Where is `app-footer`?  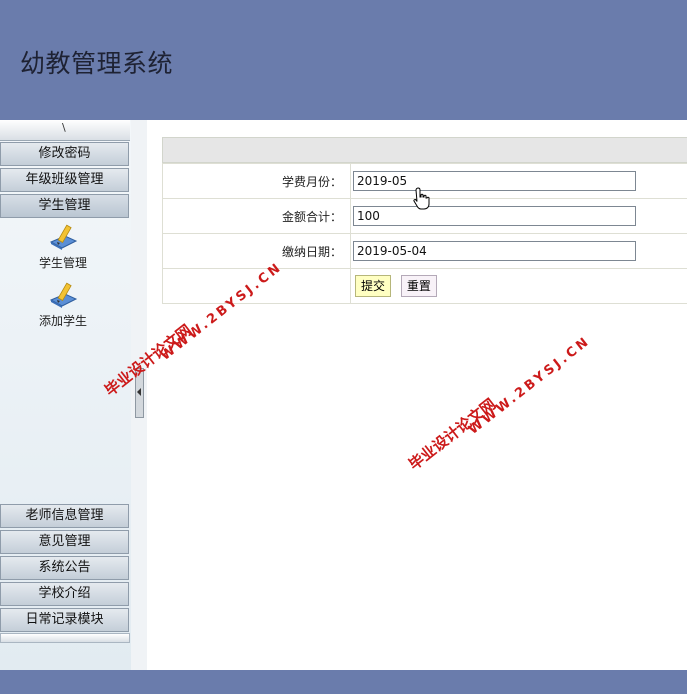
app-footer is located at coordinates (343, 682).